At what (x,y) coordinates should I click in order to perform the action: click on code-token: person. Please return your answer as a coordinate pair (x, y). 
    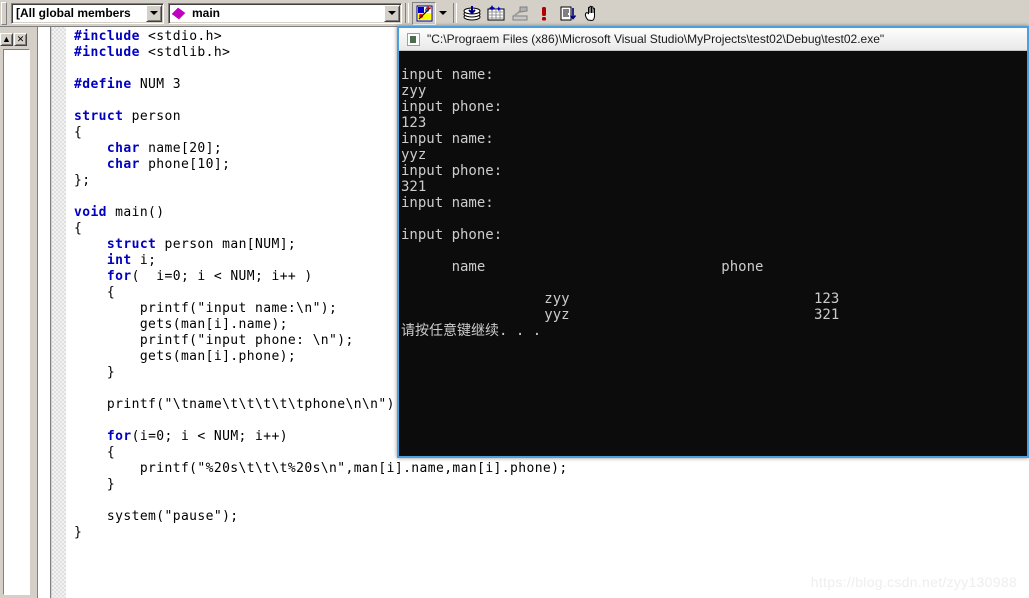
    Looking at the image, I should click on (152, 116).